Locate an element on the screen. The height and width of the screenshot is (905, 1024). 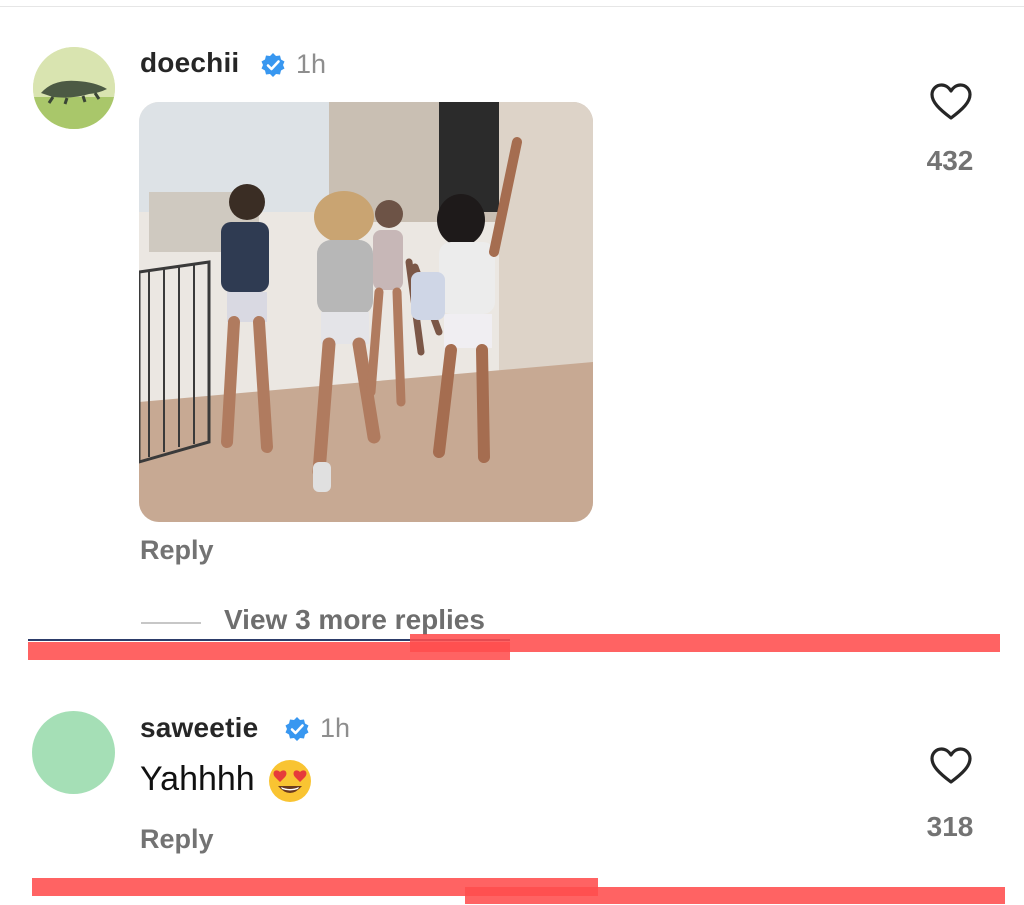
comment-text: Yahhhh is located at coordinates (197, 779).